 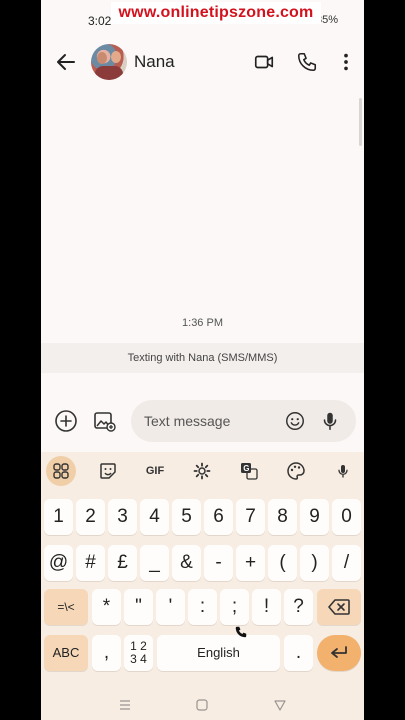 I want to click on abc-key: ABC, so click(x=66, y=653).